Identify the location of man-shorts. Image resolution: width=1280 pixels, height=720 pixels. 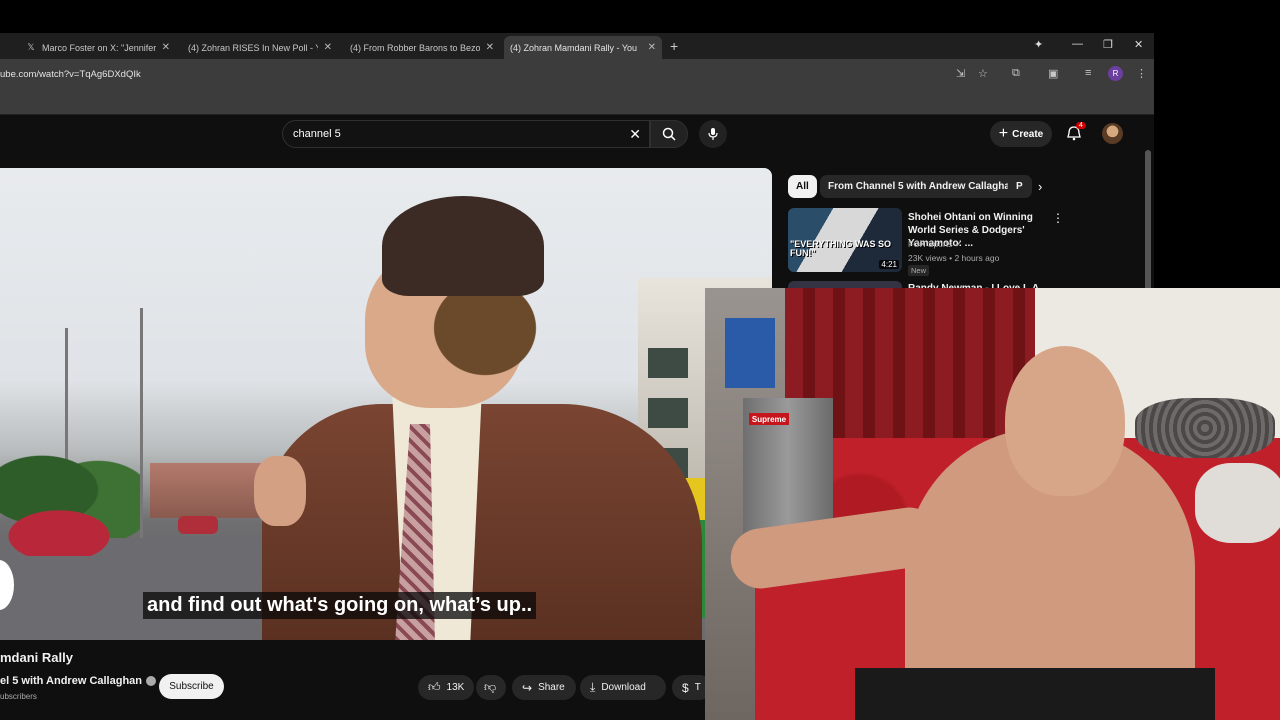
(1035, 694).